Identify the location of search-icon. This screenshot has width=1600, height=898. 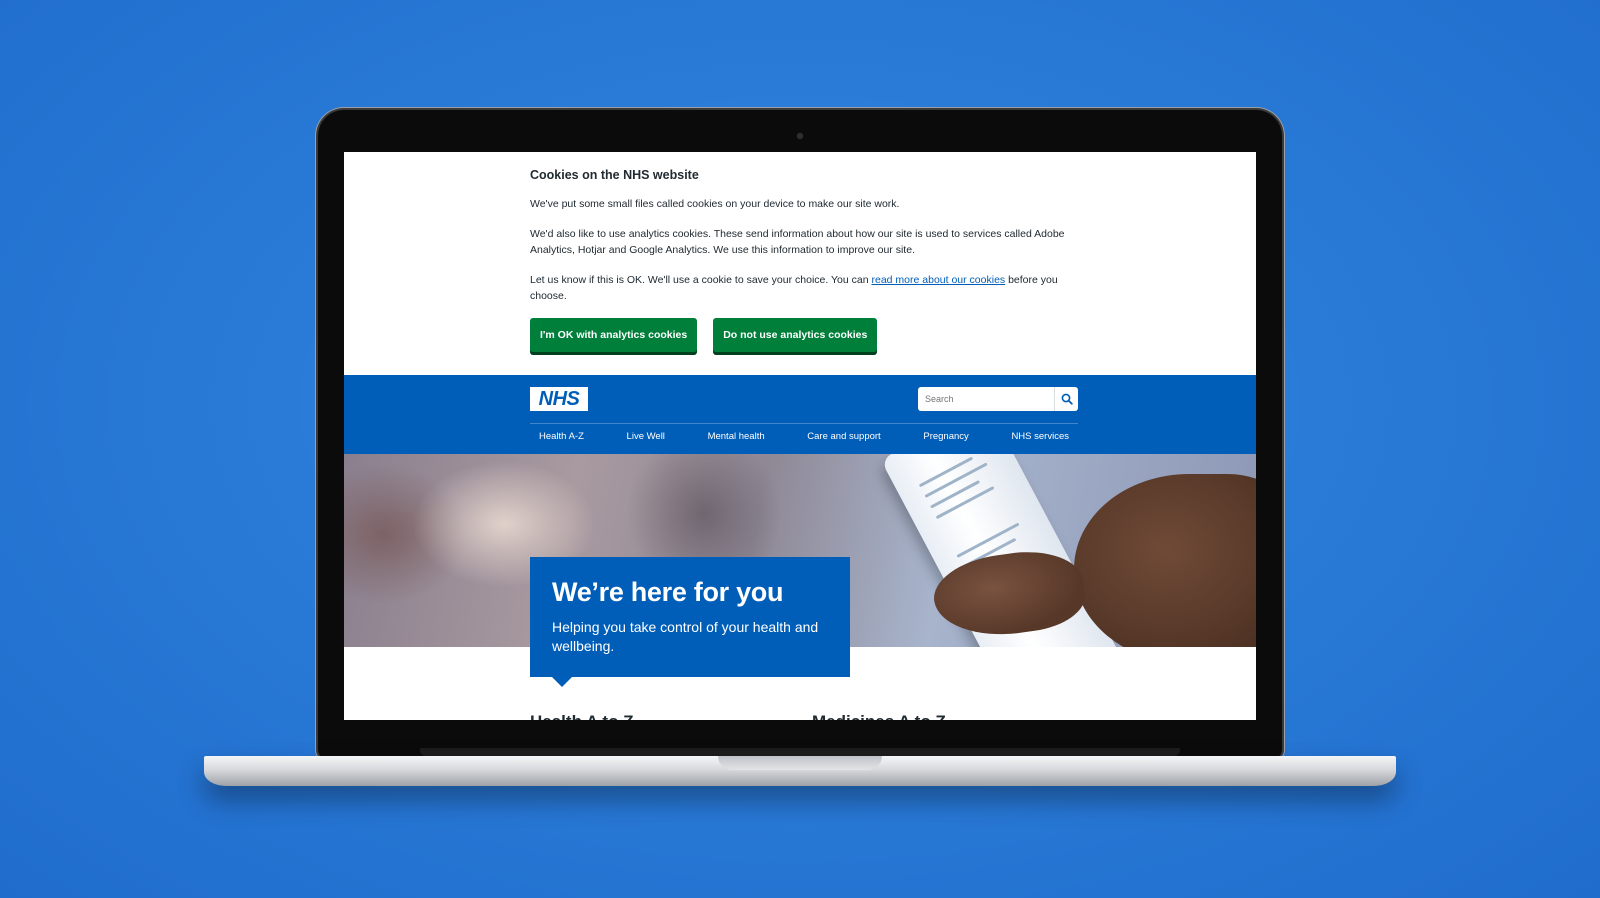
(1067, 399).